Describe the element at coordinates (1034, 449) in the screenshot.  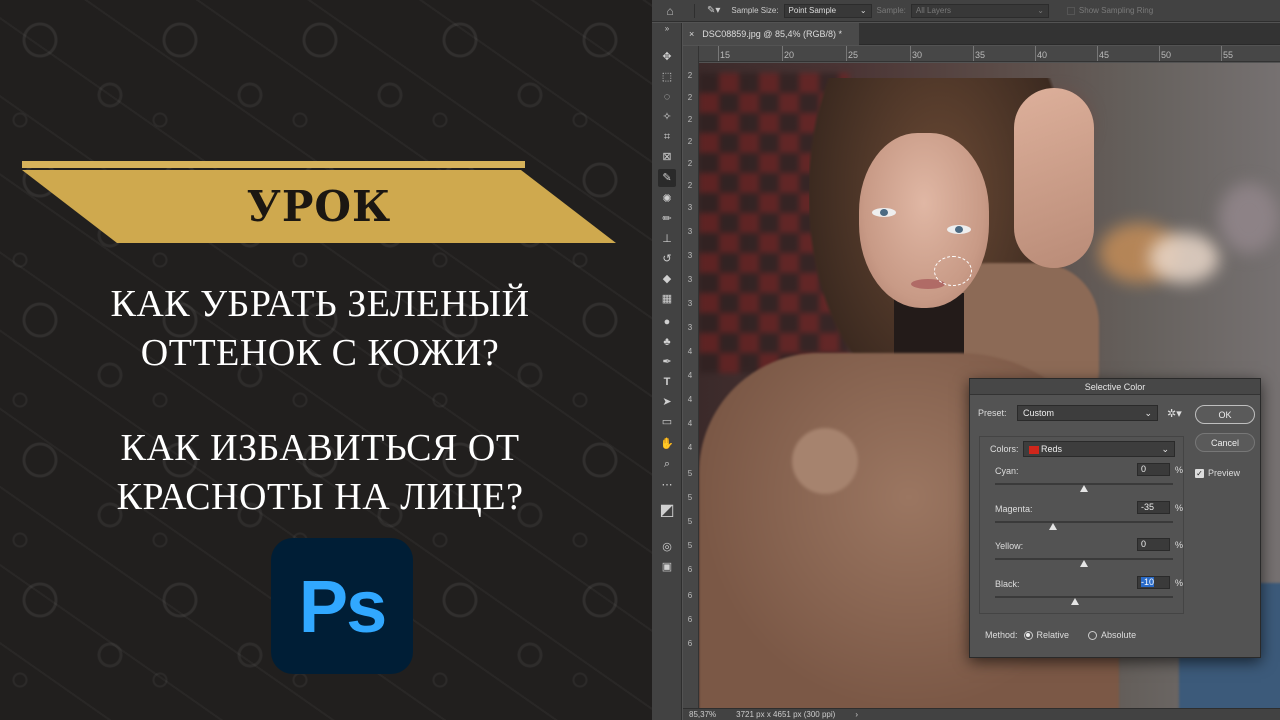
I see `red-swatch-icon` at that location.